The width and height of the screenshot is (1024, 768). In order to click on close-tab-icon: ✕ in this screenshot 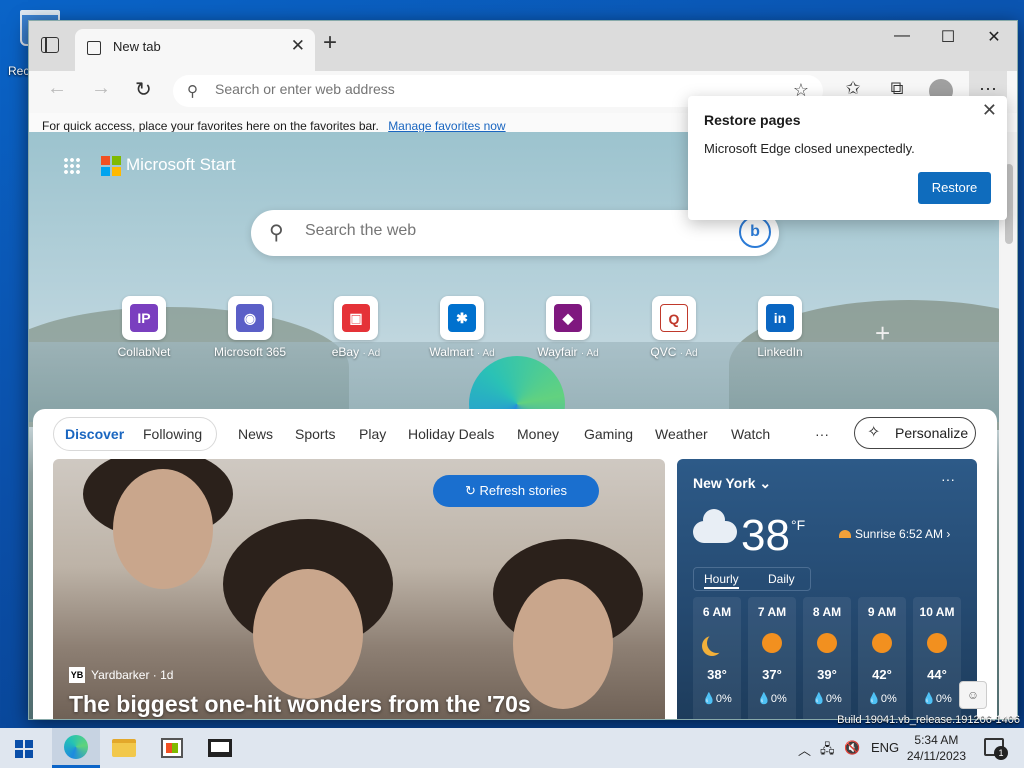, I will do `click(298, 46)`.